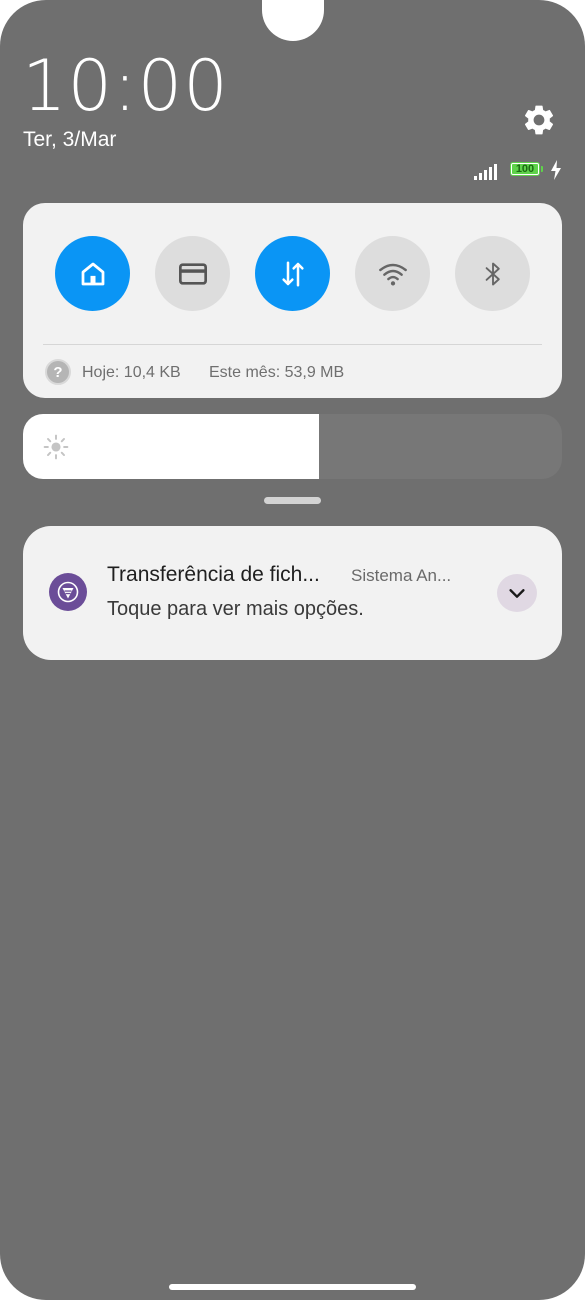 This screenshot has width=585, height=1300. What do you see at coordinates (277, 372) in the screenshot?
I see `data-usage-month: Este mês: 53,9 MB` at bounding box center [277, 372].